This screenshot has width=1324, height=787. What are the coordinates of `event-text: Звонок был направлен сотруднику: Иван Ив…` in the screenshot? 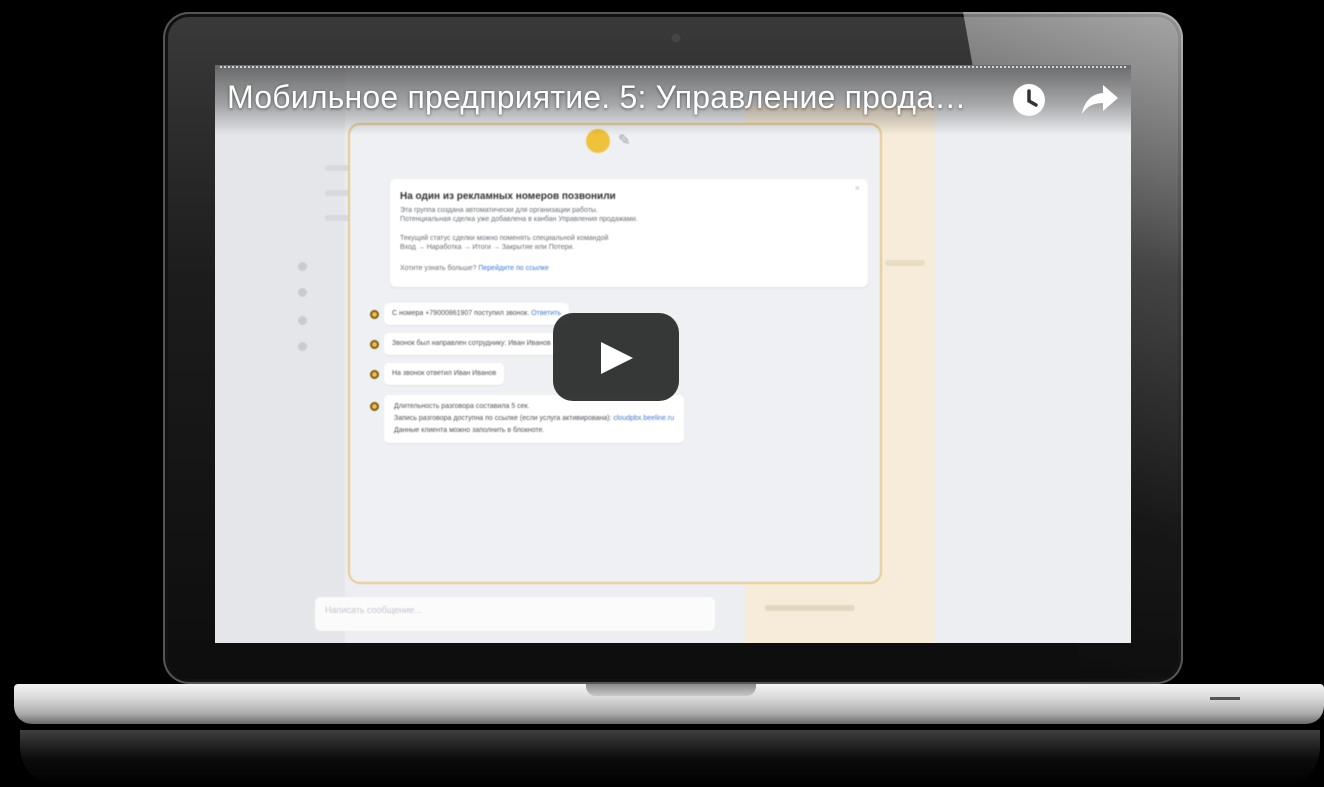 It's located at (471, 343).